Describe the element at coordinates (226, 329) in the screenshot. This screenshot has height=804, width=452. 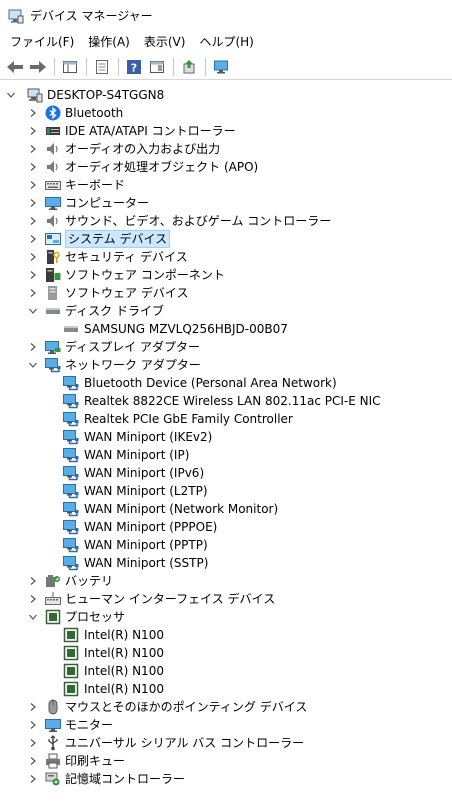
I see `tree-device-12-1: SAMSUNG MZVLQ256HBJD-00B07` at that location.